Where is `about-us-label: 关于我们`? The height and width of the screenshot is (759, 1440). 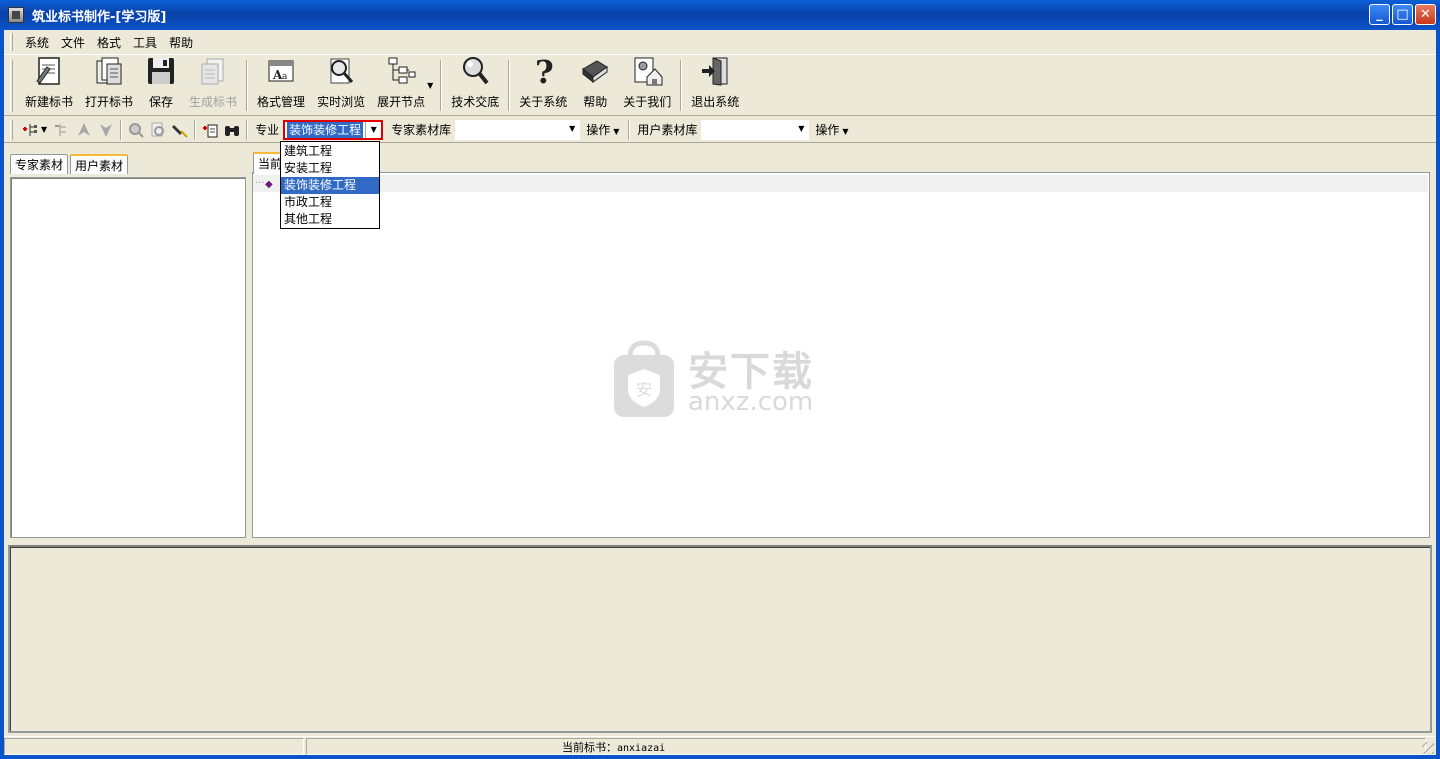 about-us-label: 关于我们 is located at coordinates (647, 102).